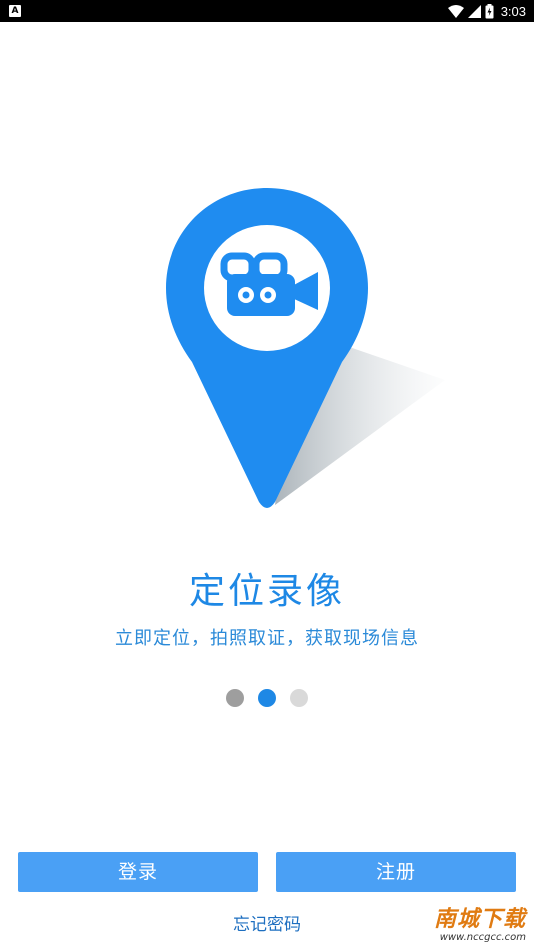  I want to click on page-indicator-dot-active, so click(267, 698).